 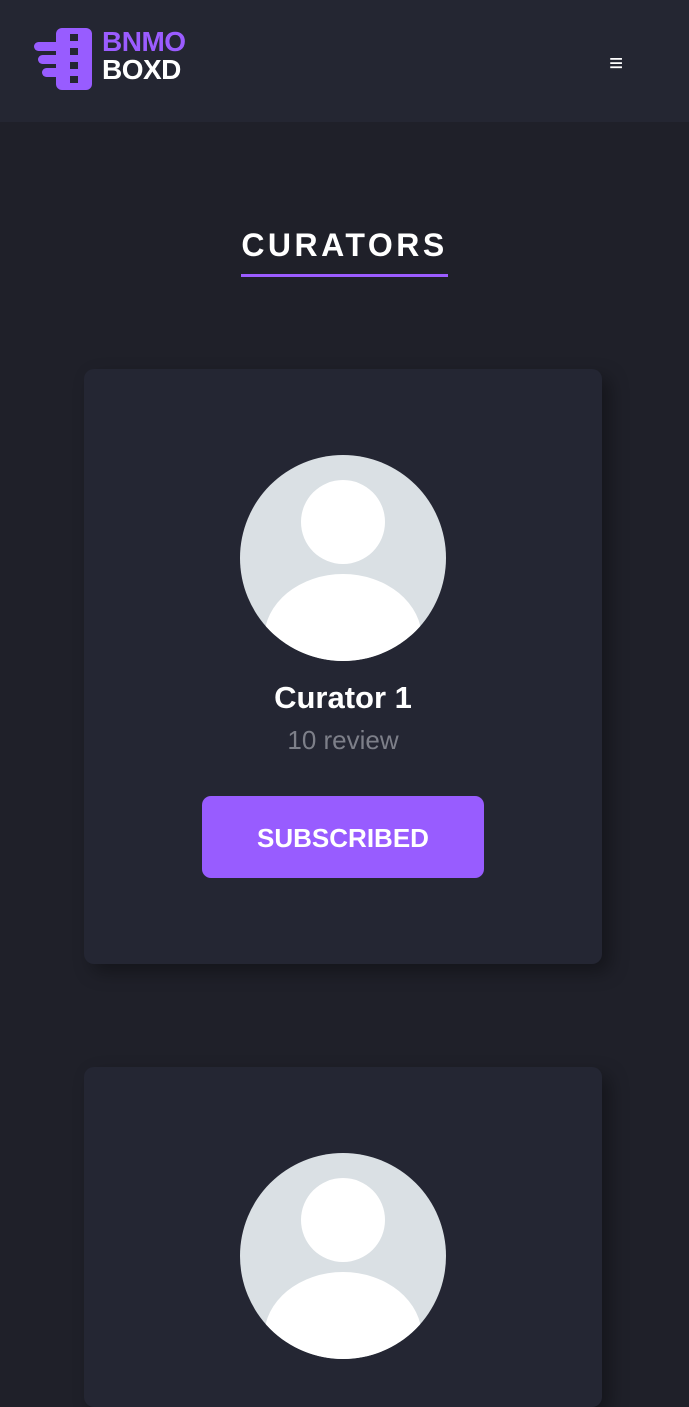 I want to click on top-navbar: BNMO BOXD ≡, so click(x=344, y=61).